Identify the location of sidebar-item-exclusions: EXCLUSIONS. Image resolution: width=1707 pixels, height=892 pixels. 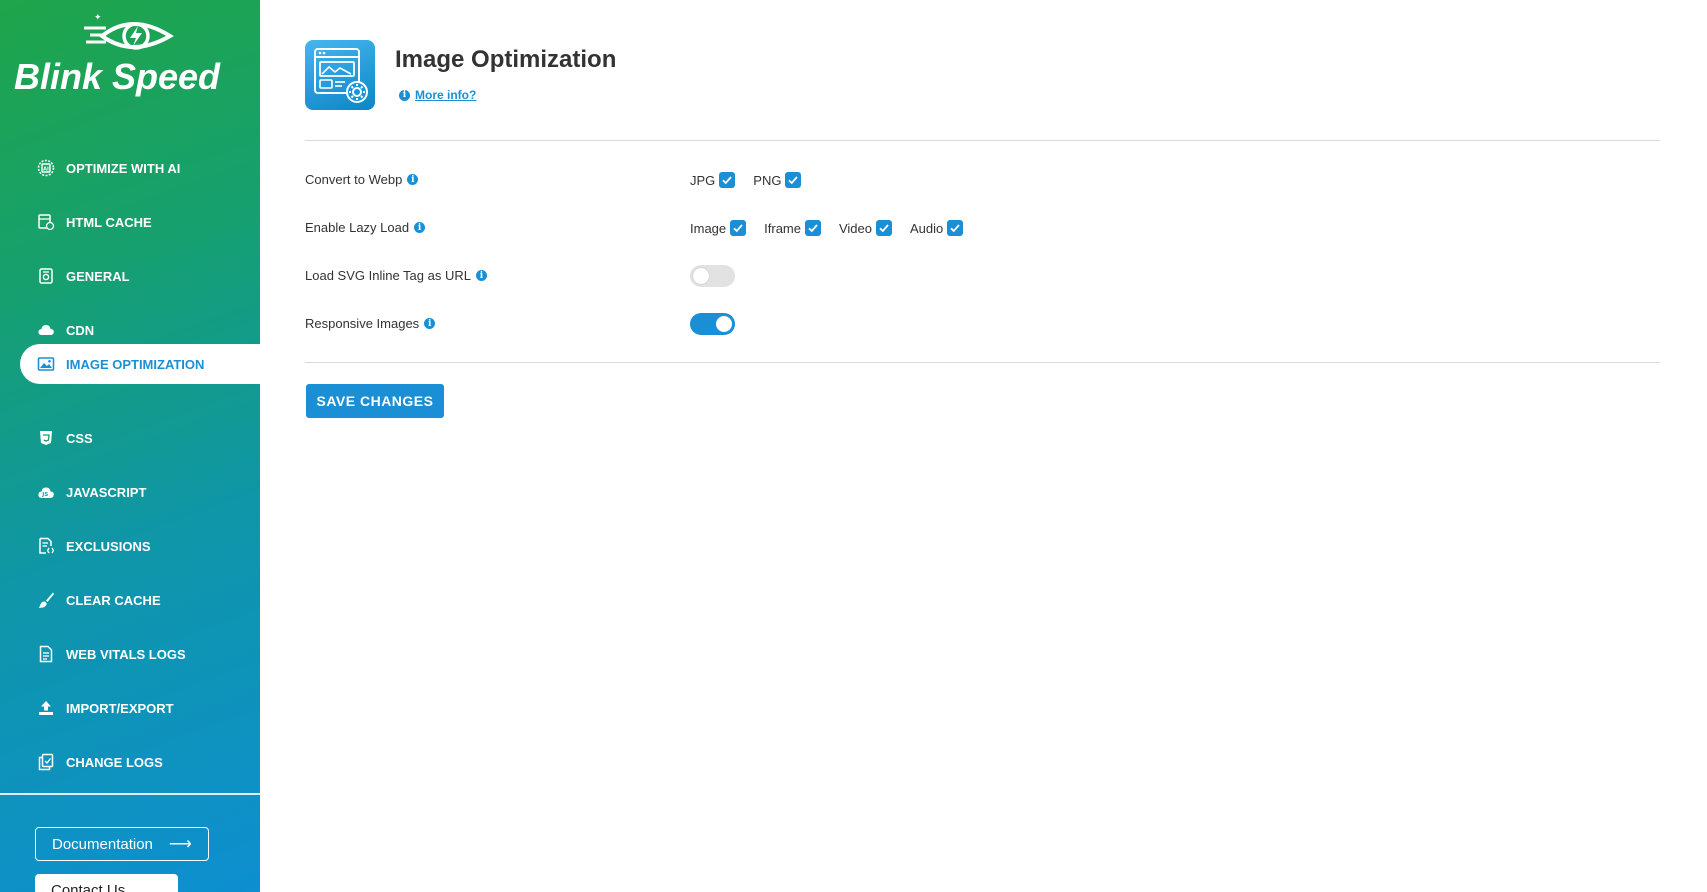
(140, 546).